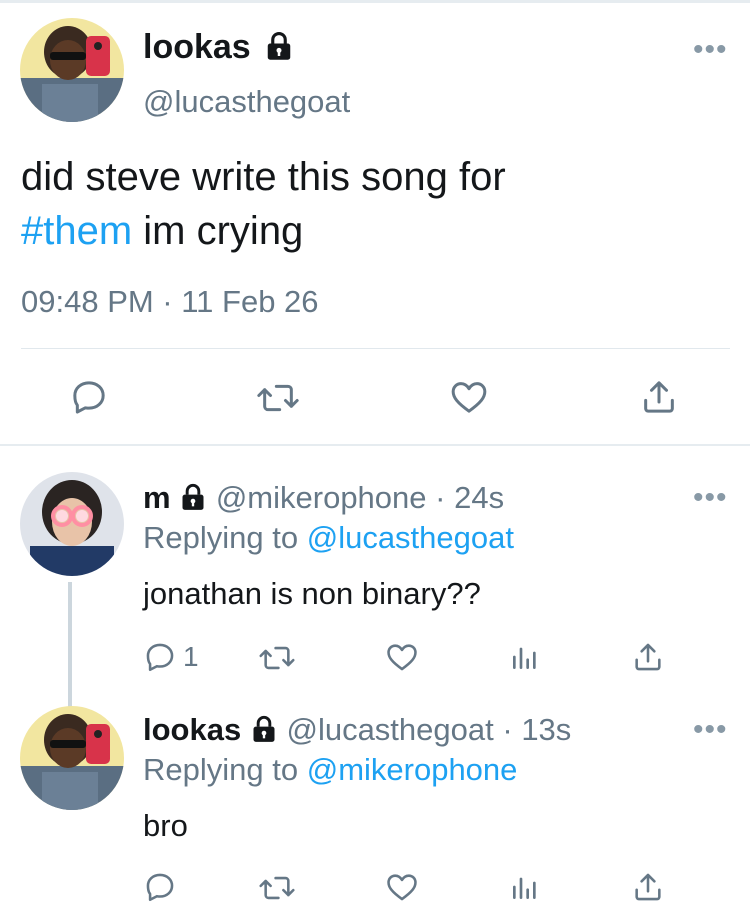 The height and width of the screenshot is (918, 750). I want to click on mention-link: @lucasthegoat, so click(410, 537).